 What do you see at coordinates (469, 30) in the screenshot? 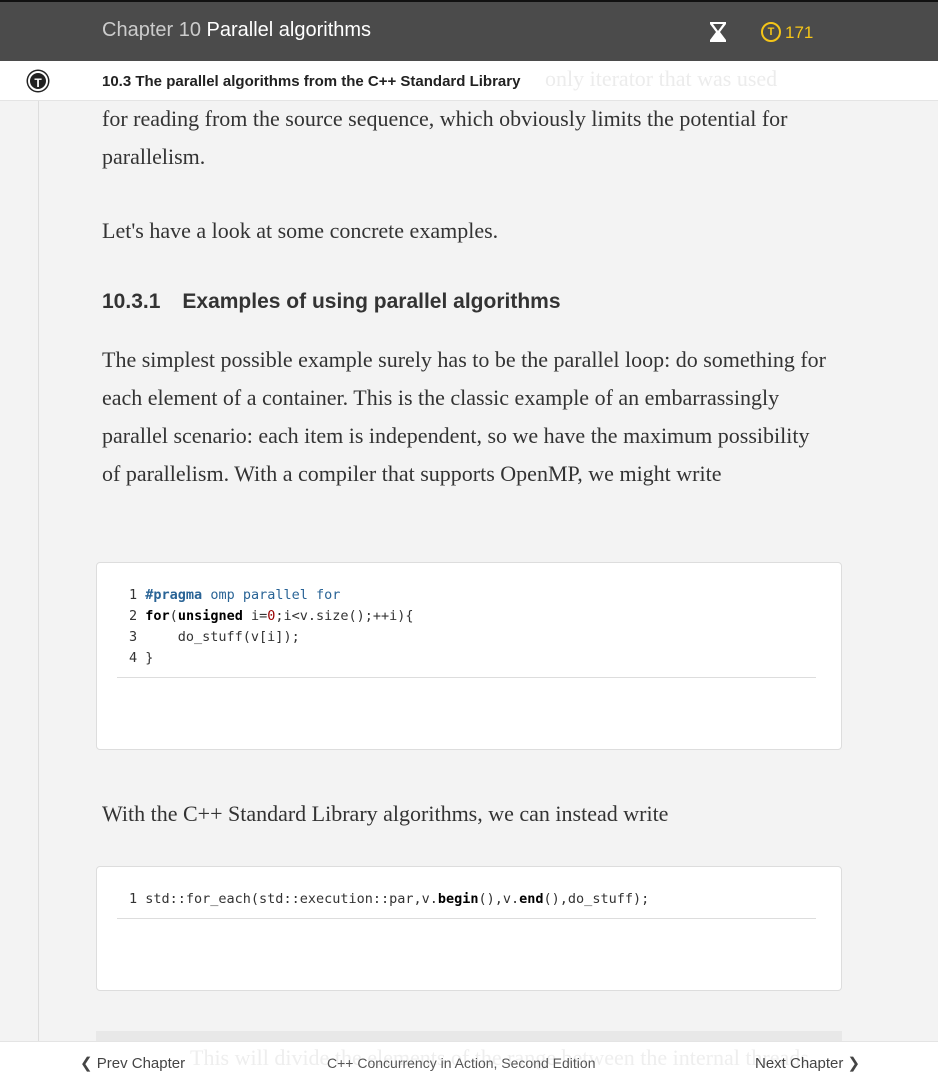
I see `top-bar: Chapter 10 Parallel algorithms T 171` at bounding box center [469, 30].